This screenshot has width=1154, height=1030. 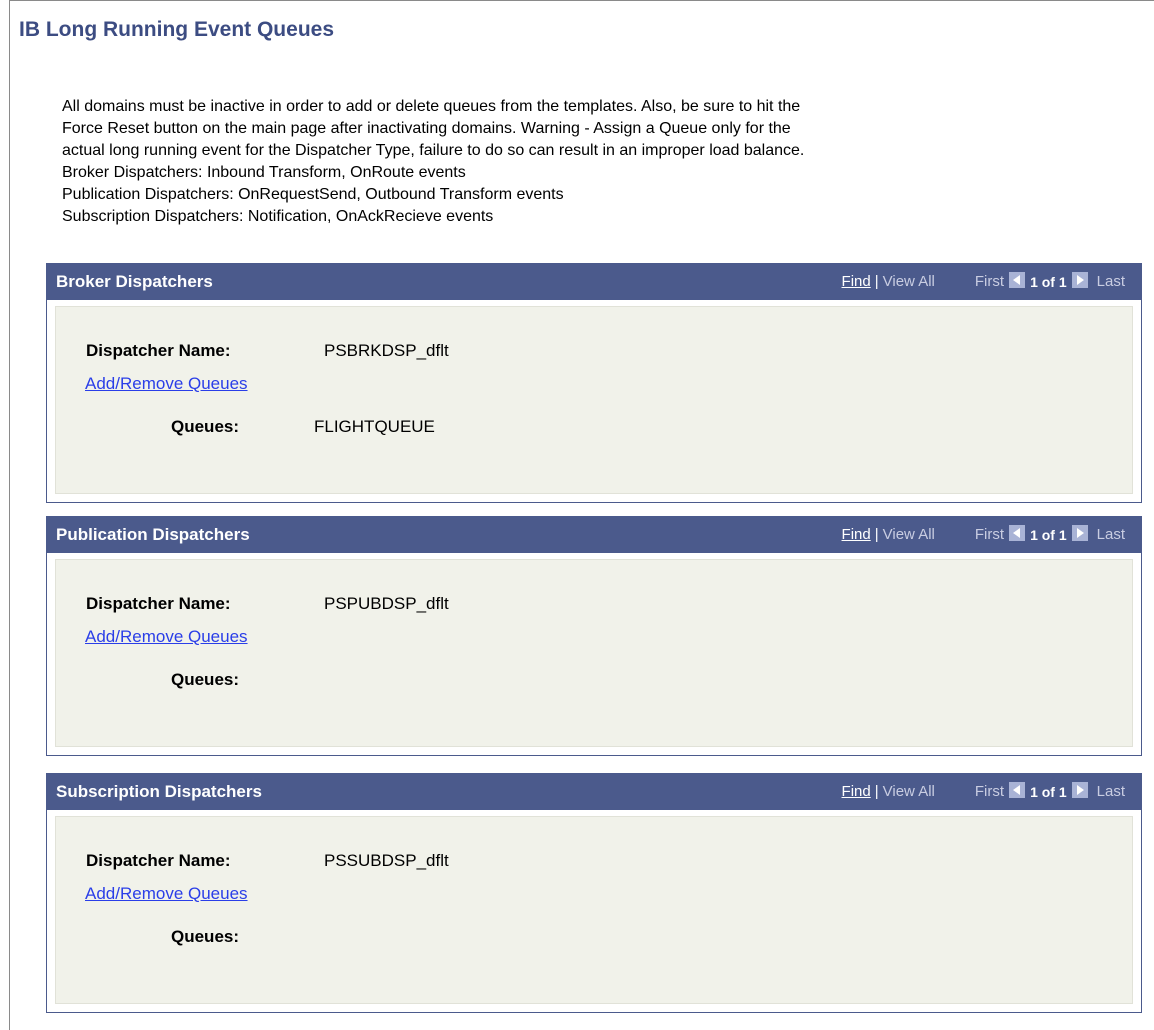 What do you see at coordinates (9, 515) in the screenshot?
I see `page-frame-left` at bounding box center [9, 515].